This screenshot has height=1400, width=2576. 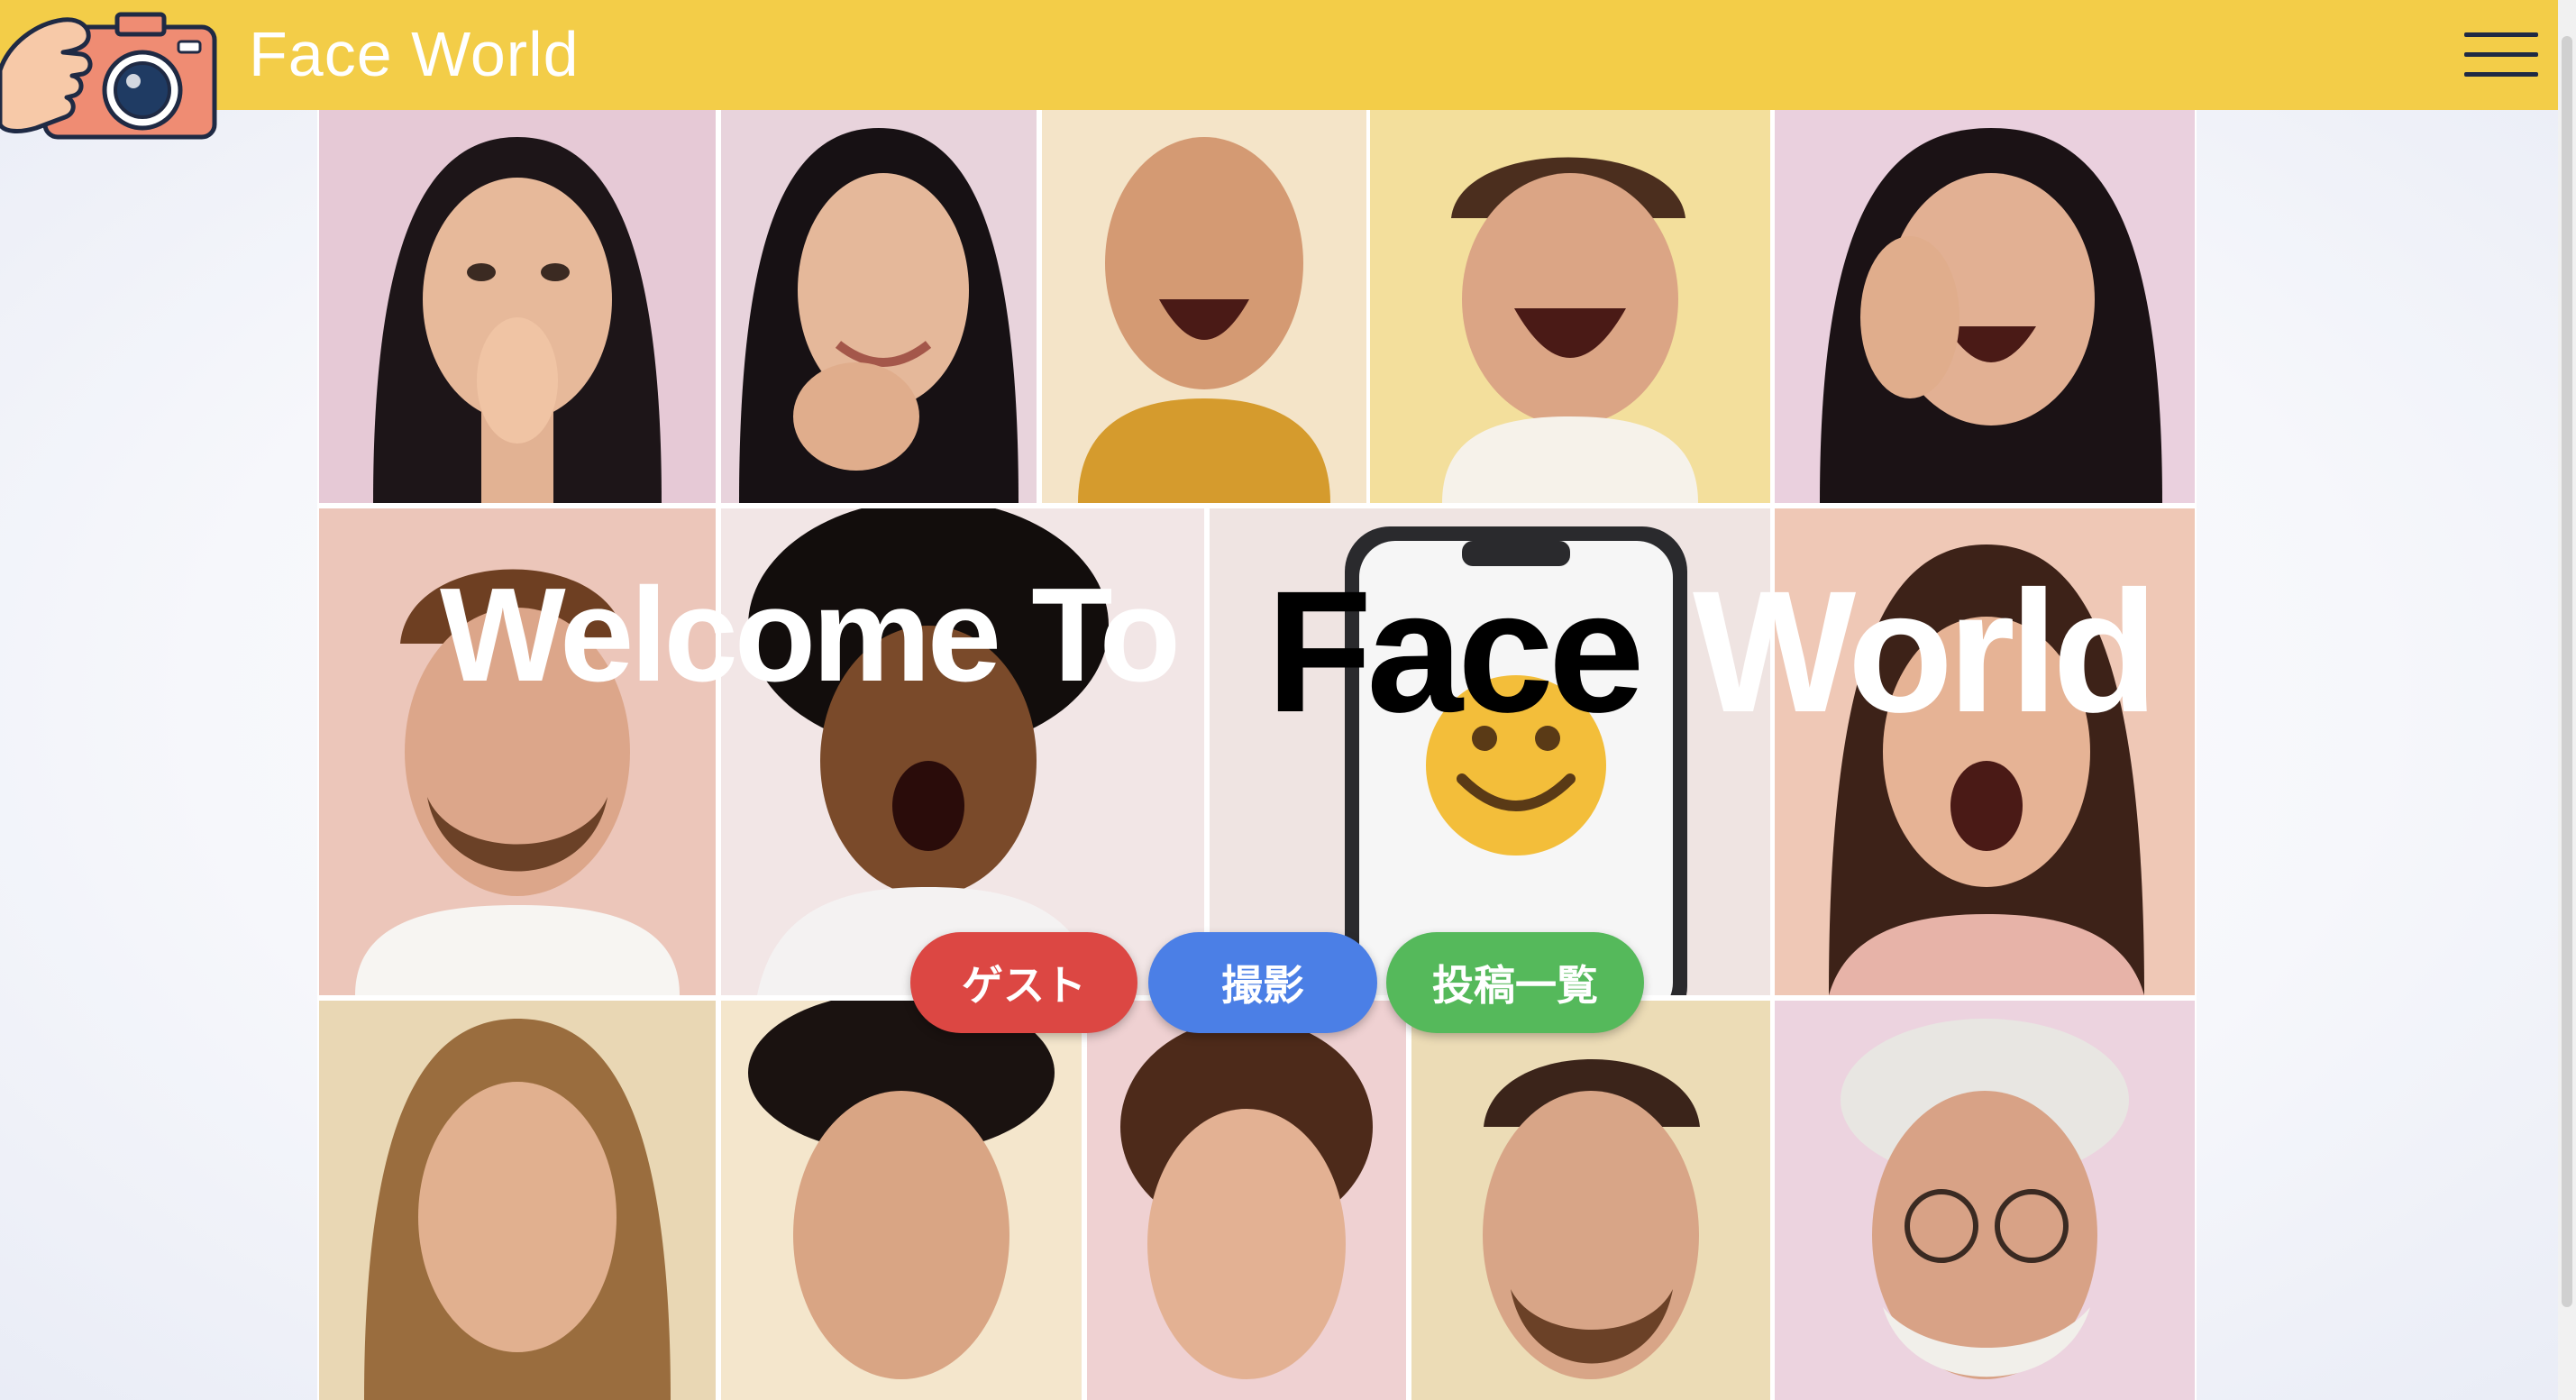 What do you see at coordinates (1925, 651) in the screenshot?
I see `hero-world-text: World` at bounding box center [1925, 651].